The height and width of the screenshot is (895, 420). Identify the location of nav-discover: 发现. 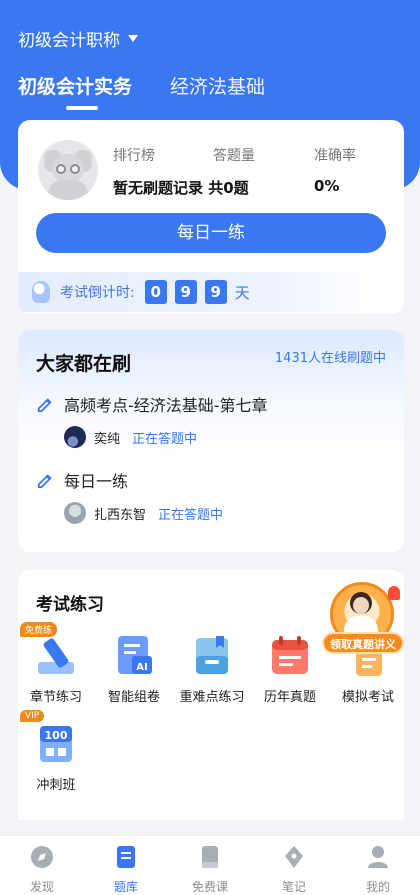
(42, 865).